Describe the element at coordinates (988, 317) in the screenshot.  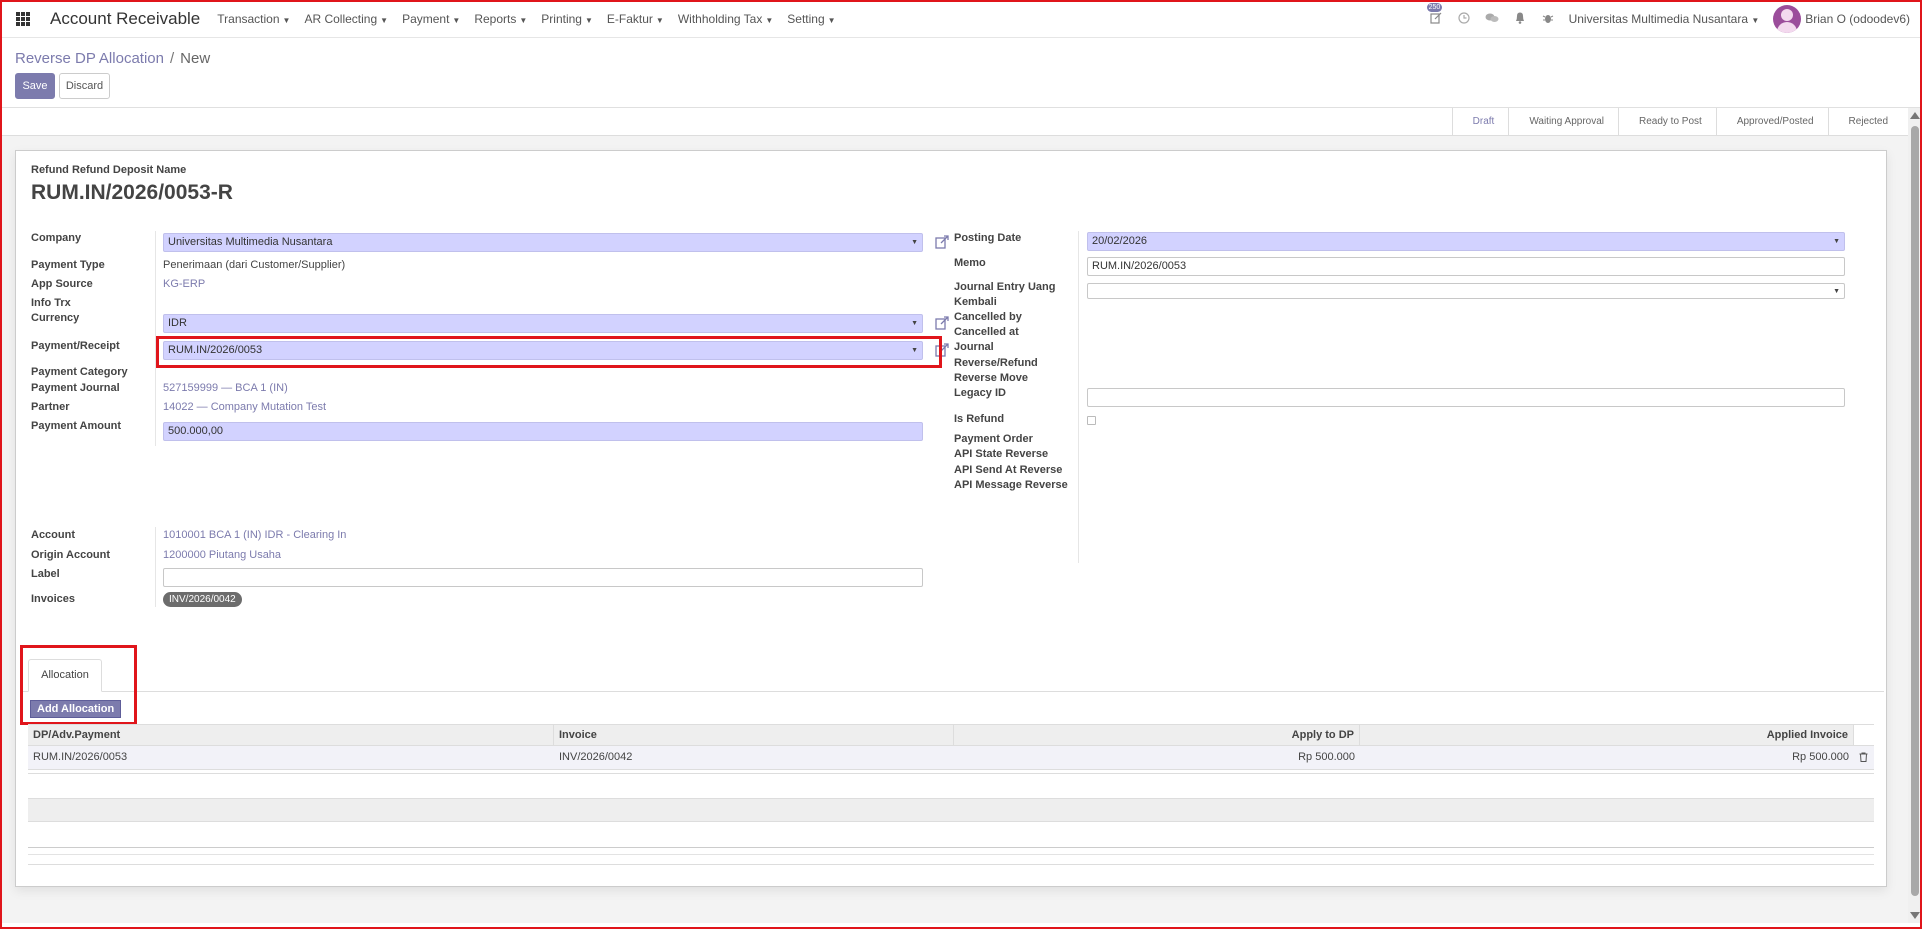
I see `cancelled-by-label: Cancelled by` at that location.